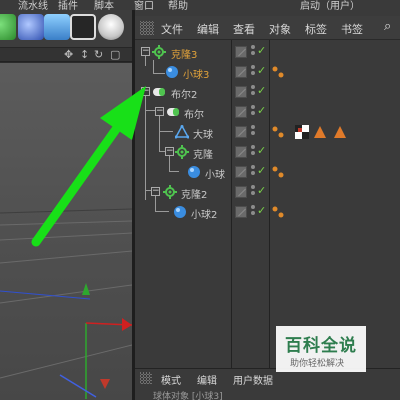 The height and width of the screenshot is (400, 400). I want to click on menu-bookmarks: 书签, so click(352, 29).